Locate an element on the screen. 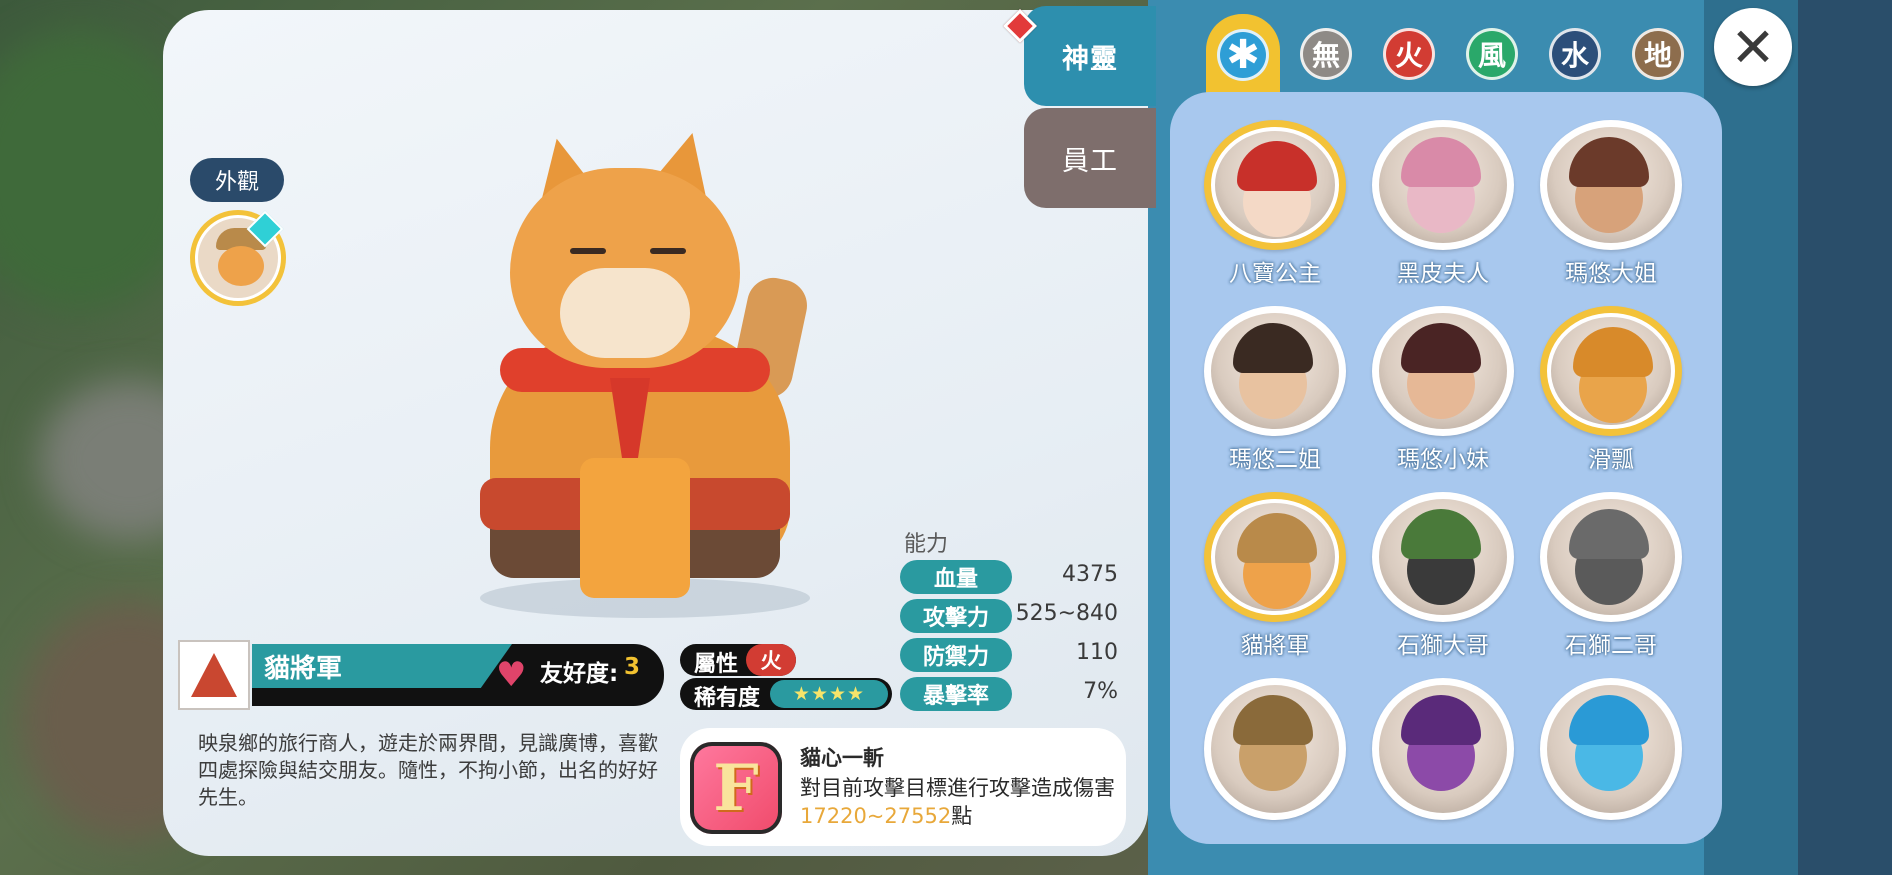 The image size is (1892, 875). stat-row-hp: 血量 4375 is located at coordinates (1009, 577).